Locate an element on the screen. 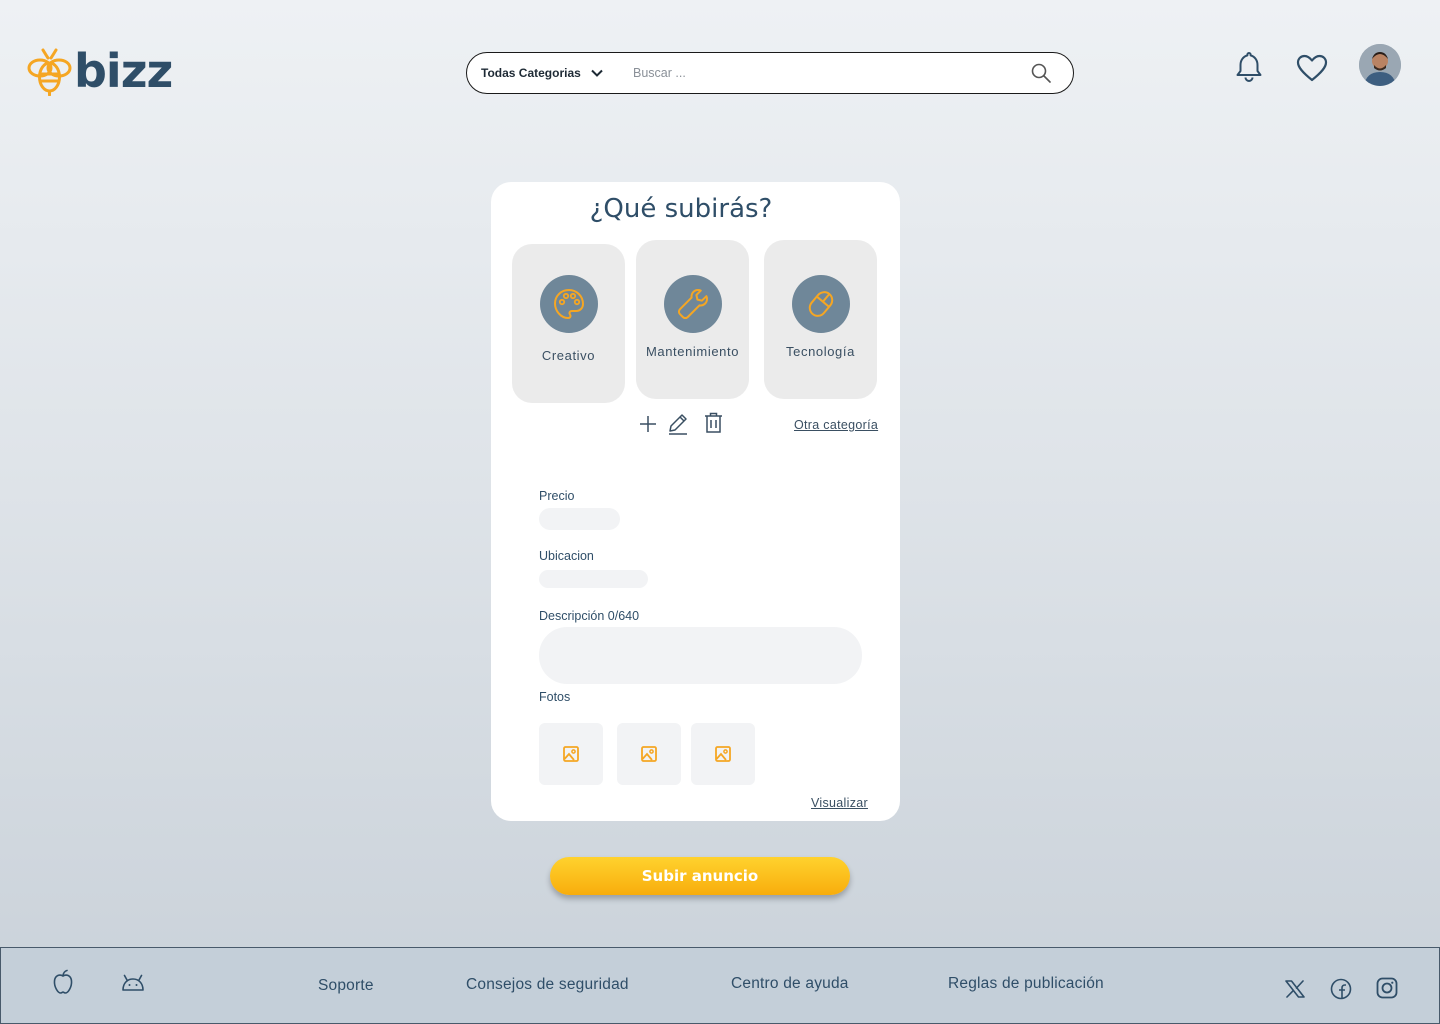  x-twitter-icon is located at coordinates (1295, 989).